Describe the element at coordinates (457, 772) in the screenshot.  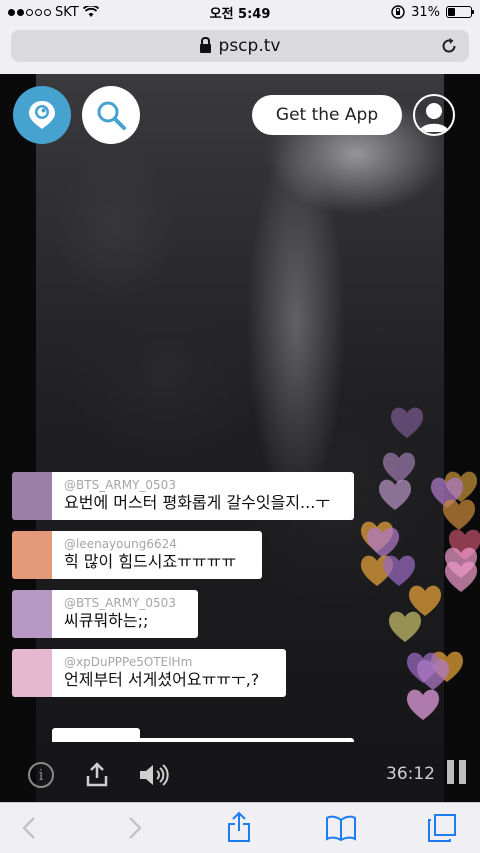
I see `pause-button` at that location.